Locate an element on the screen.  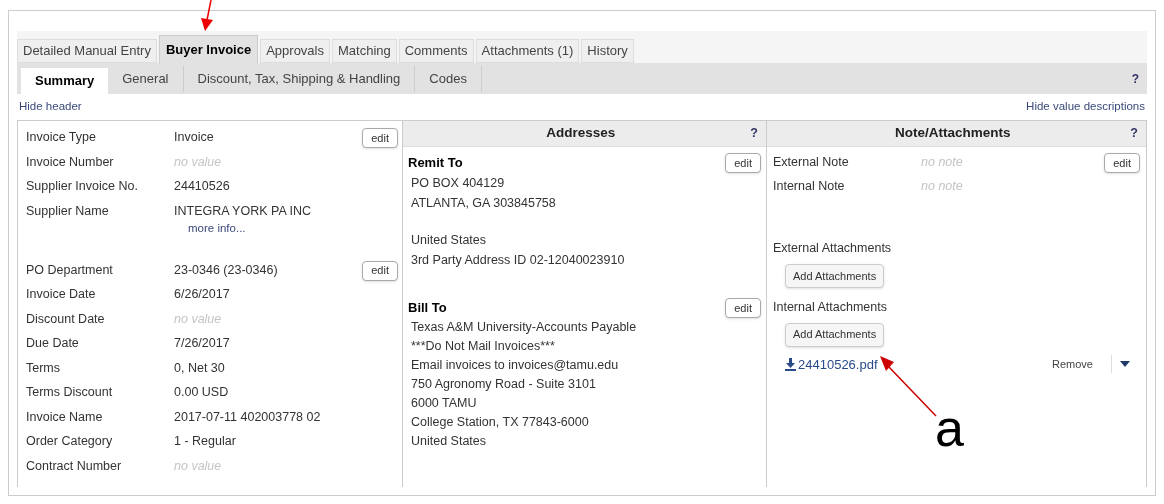
note-label: External Note is located at coordinates (811, 162).